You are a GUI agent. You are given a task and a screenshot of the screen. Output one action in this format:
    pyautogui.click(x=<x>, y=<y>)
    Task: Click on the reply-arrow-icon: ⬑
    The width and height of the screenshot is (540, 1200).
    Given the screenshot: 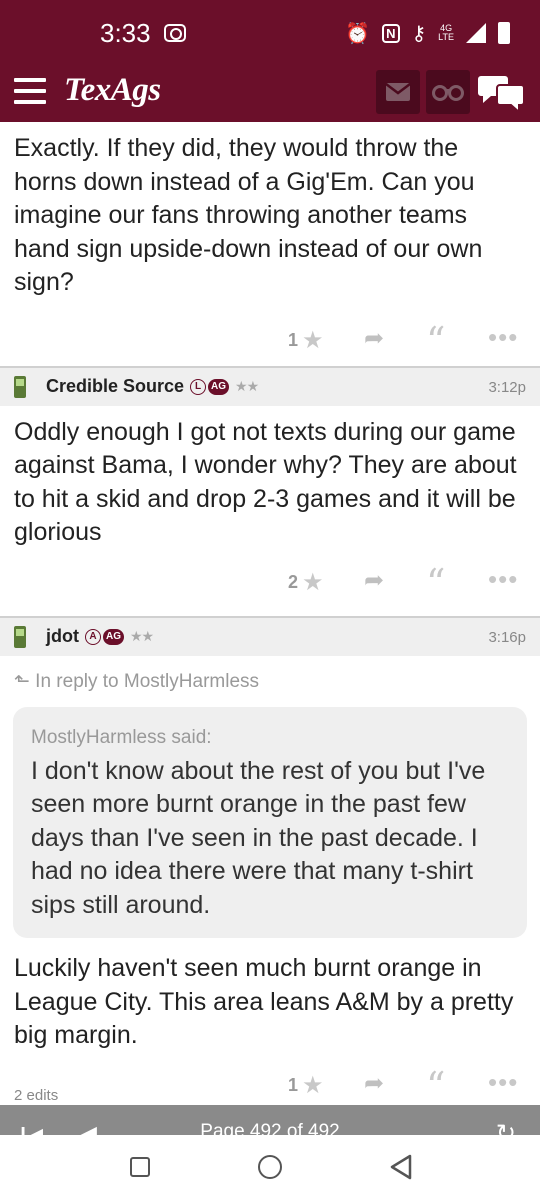 What is the action you would take?
    pyautogui.click(x=22, y=681)
    